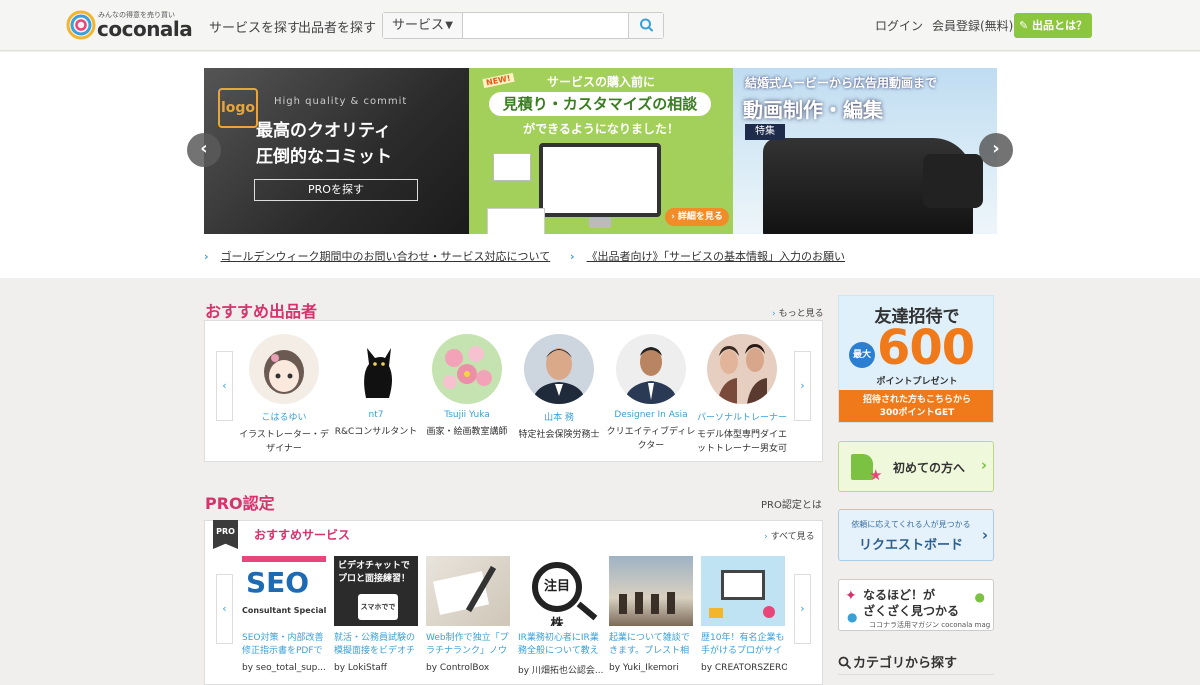  What do you see at coordinates (559, 418) in the screenshot?
I see `seller-name: 山本 務` at bounding box center [559, 418].